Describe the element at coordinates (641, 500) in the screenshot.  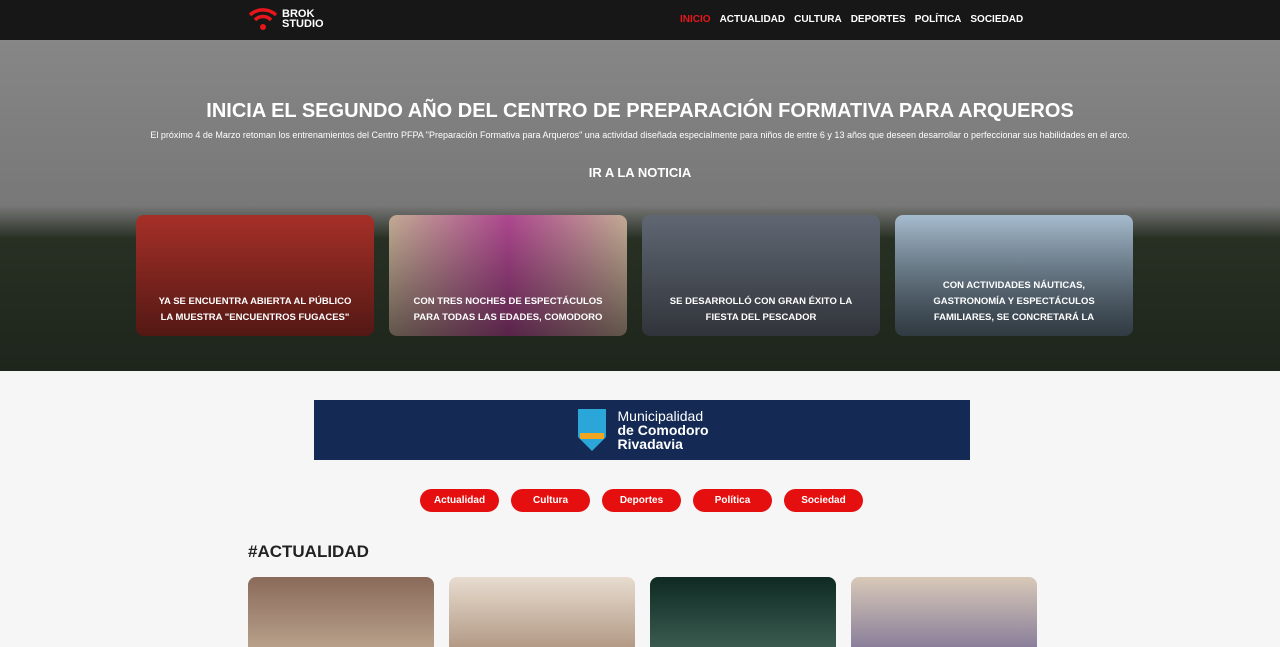
I see `category-deportes: Deportes` at that location.